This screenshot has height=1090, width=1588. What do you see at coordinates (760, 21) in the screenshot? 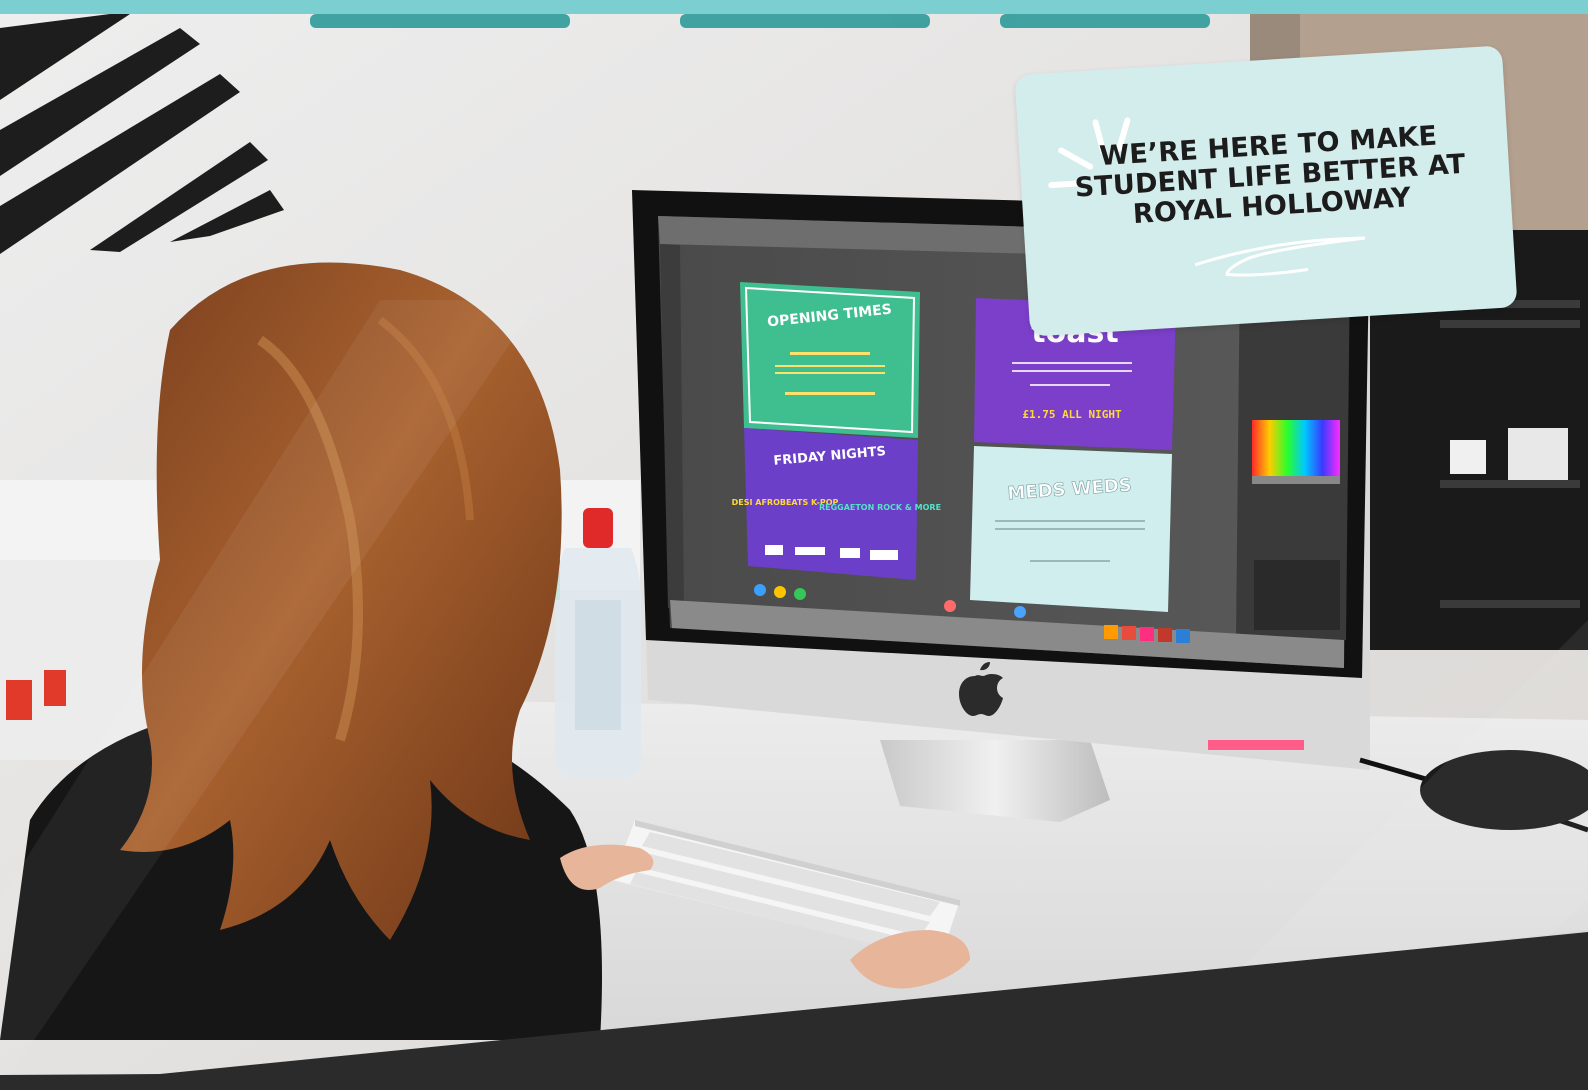
I see `wall-lettering` at bounding box center [760, 21].